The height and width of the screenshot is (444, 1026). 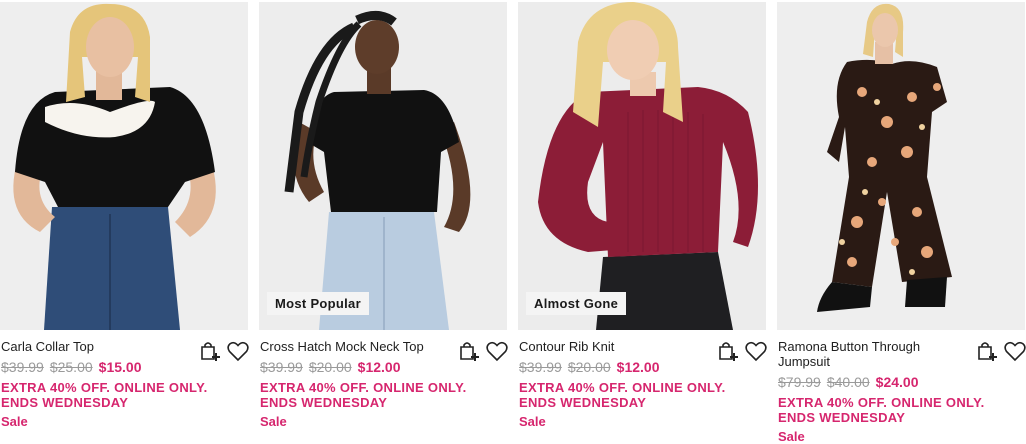 I want to click on previous-price: $40.00, so click(x=848, y=382).